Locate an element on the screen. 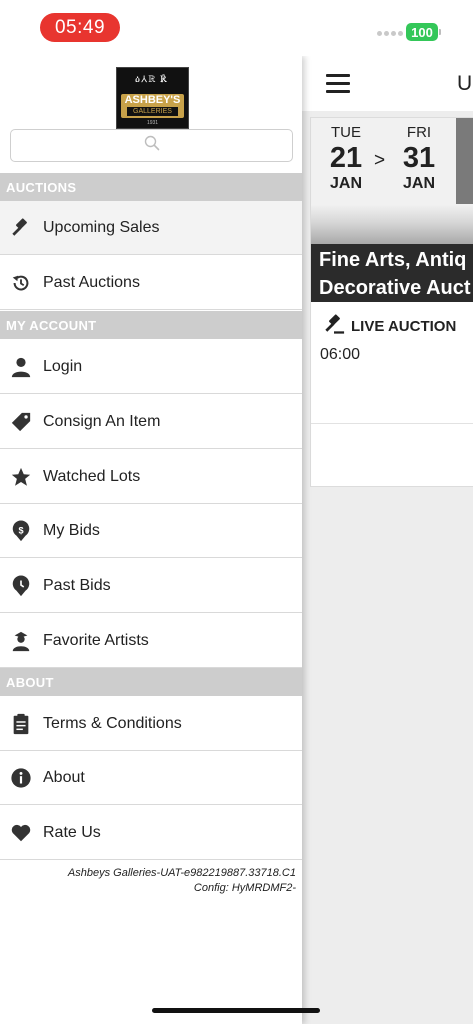 The width and height of the screenshot is (473, 1024). status-time: 05:49 is located at coordinates (80, 27).